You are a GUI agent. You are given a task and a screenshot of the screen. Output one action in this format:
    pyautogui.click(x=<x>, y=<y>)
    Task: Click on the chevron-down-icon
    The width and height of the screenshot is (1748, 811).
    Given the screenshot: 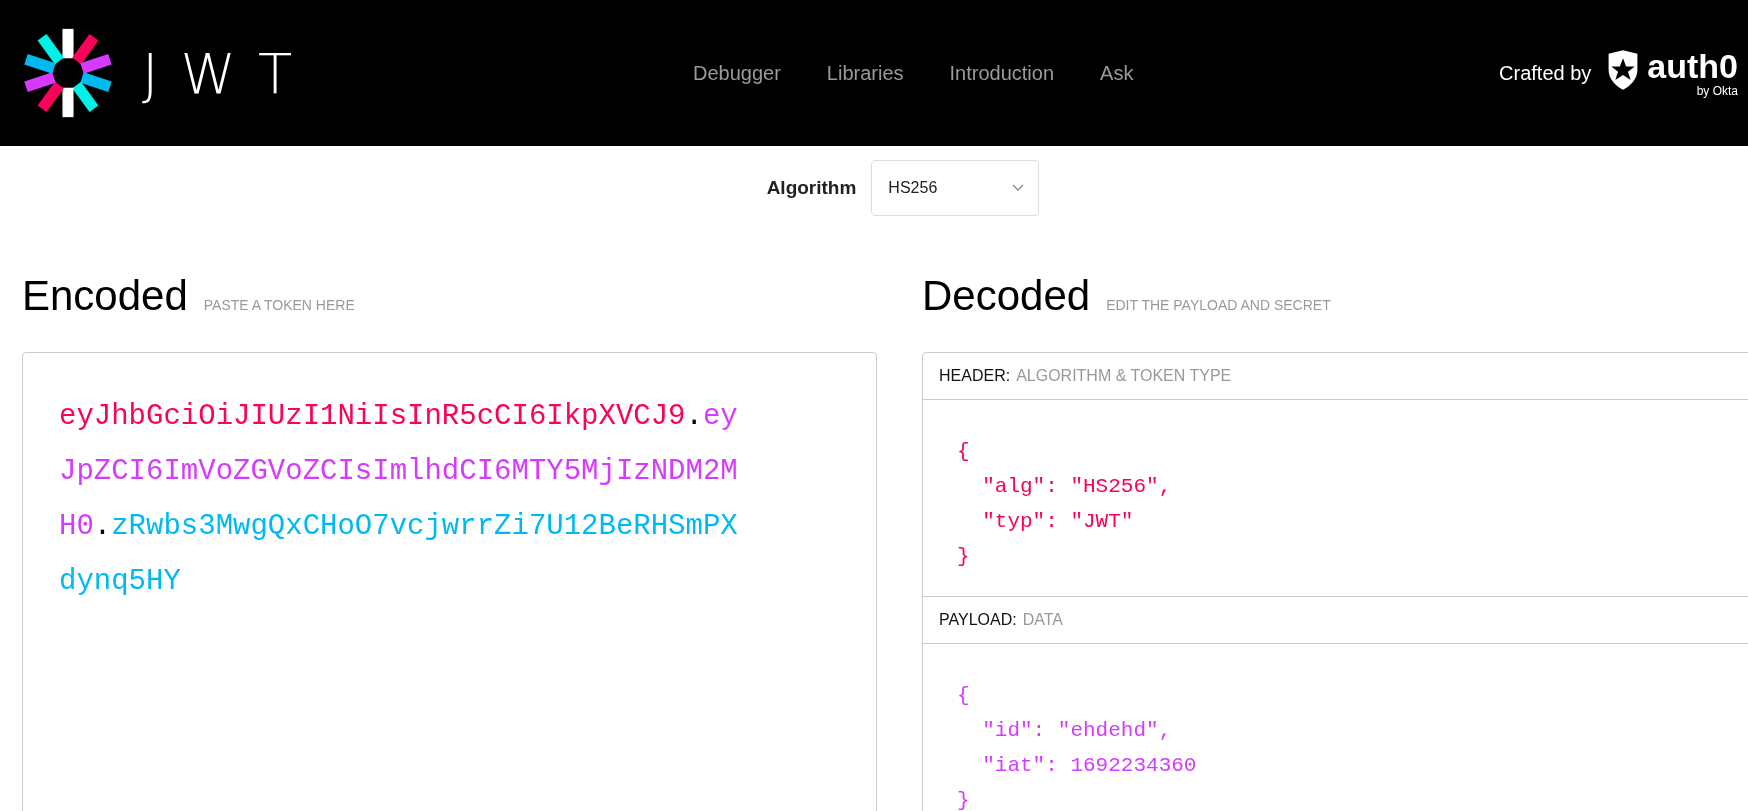 What is the action you would take?
    pyautogui.click(x=1018, y=188)
    